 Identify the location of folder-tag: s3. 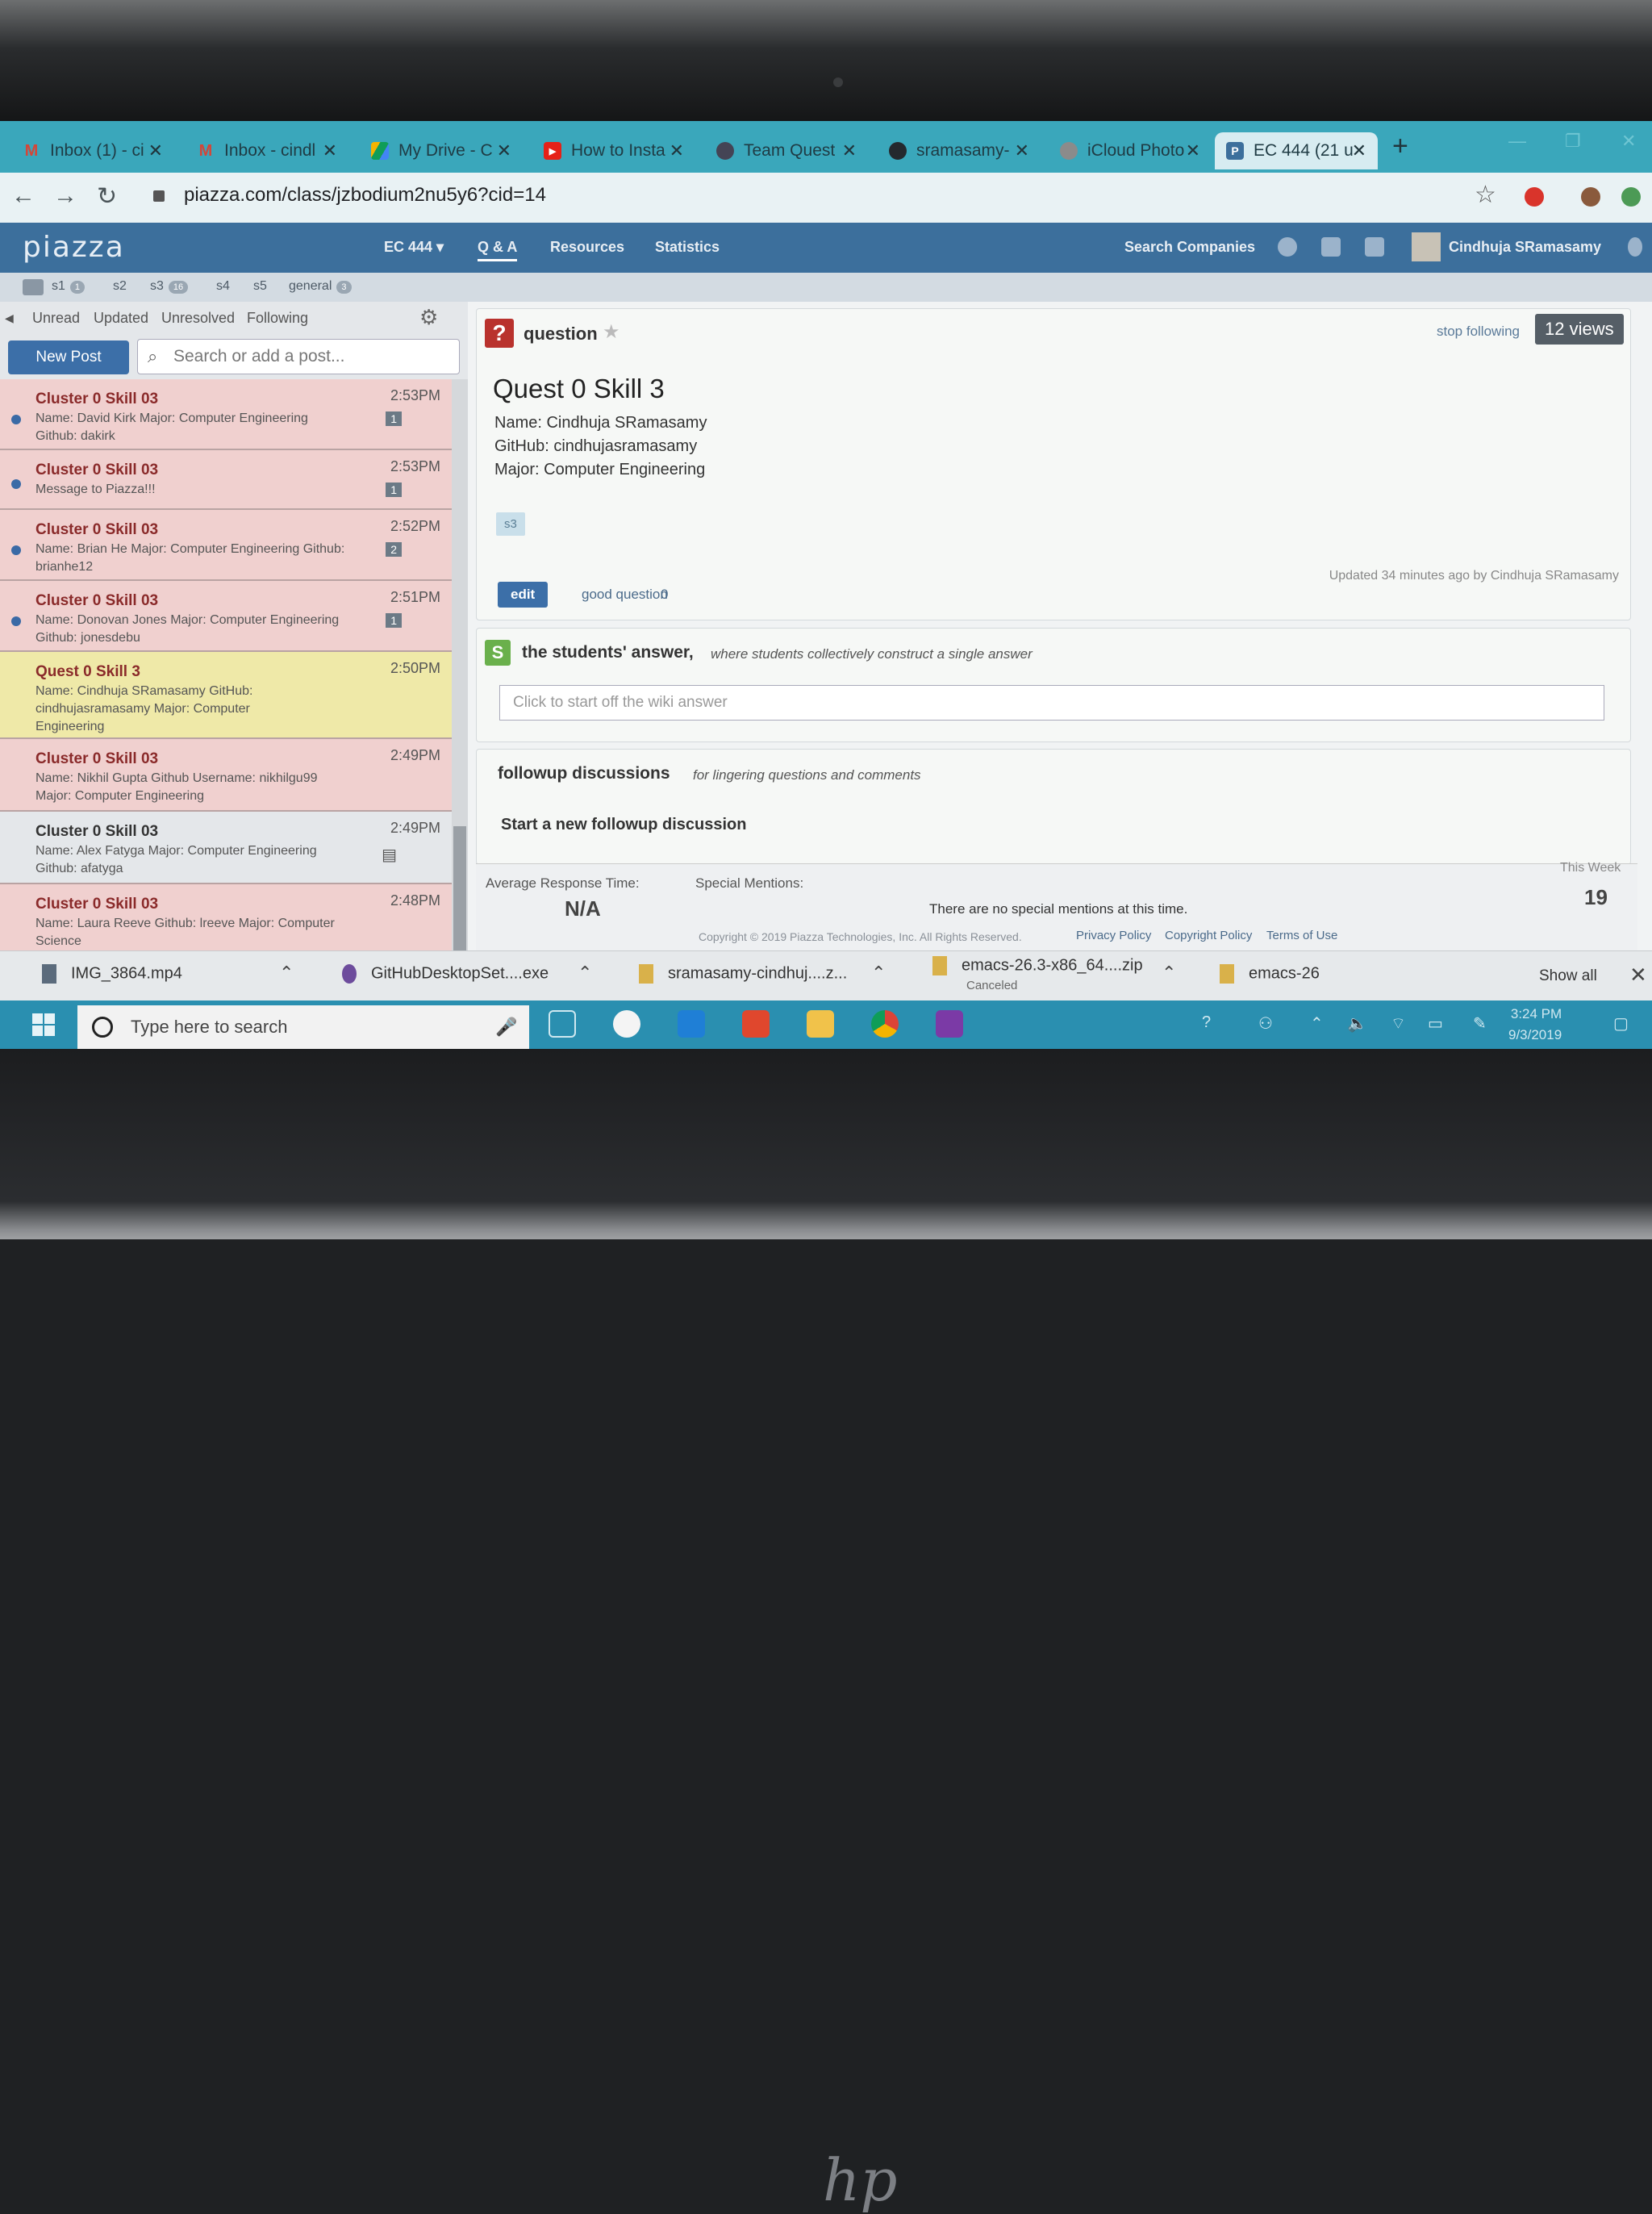
(511, 524).